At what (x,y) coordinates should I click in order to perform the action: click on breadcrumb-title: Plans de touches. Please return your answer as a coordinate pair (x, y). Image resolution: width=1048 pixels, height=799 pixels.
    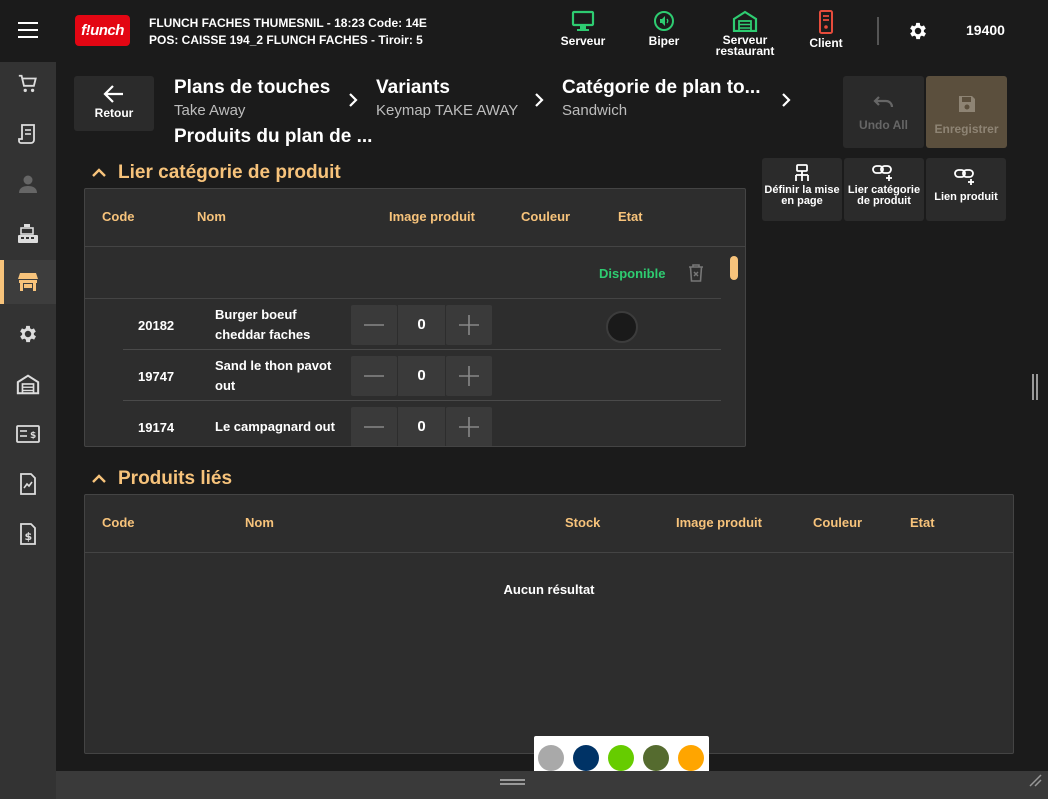
    Looking at the image, I should click on (252, 87).